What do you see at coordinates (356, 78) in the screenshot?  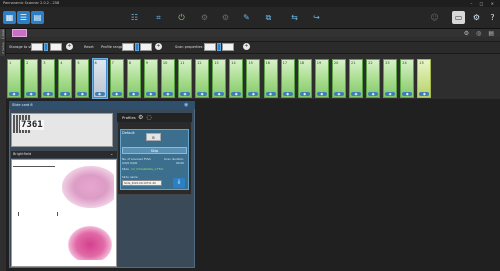 I see `slide-slot: 21 ◉` at bounding box center [356, 78].